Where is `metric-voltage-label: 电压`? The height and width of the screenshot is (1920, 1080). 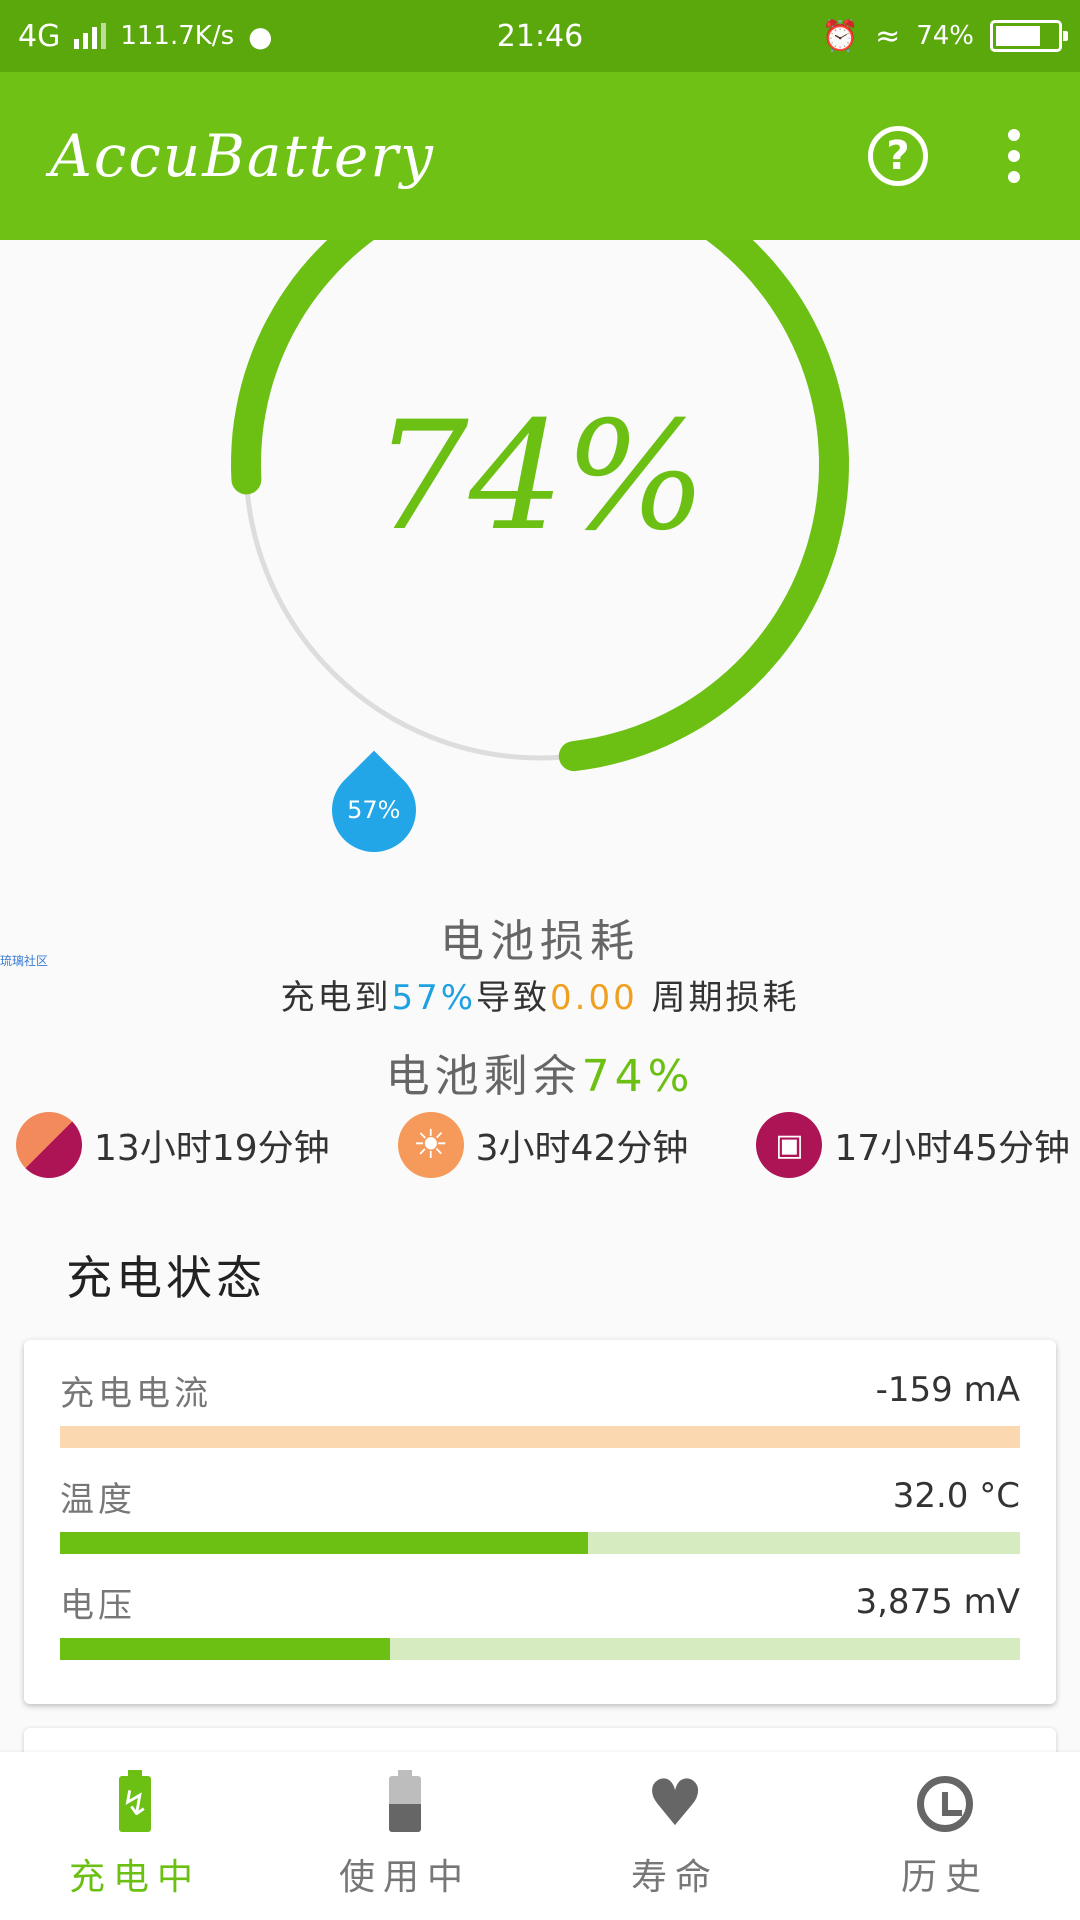 metric-voltage-label: 电压 is located at coordinates (98, 1605).